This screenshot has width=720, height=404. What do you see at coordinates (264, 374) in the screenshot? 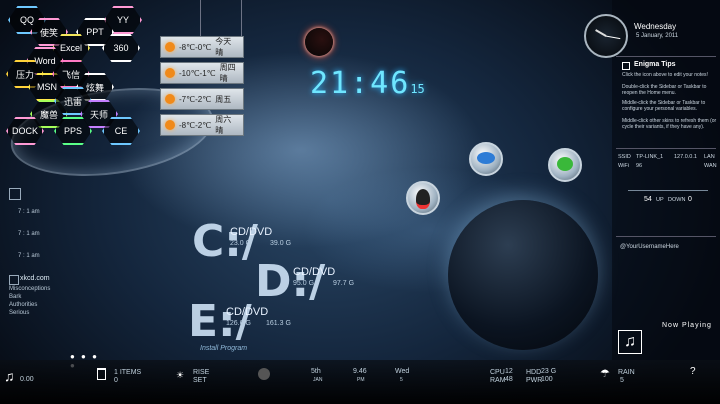
I see `moon-icon` at bounding box center [264, 374].